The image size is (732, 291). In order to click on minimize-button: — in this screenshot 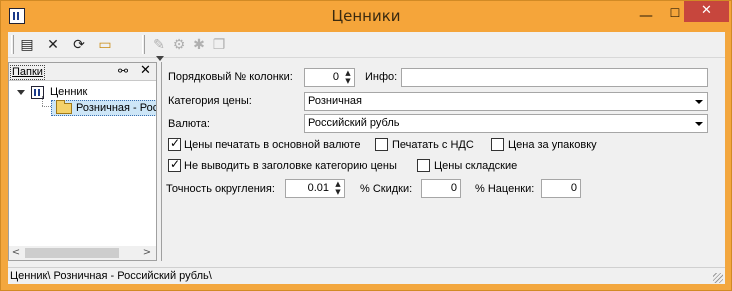, I will do `click(646, 18)`.